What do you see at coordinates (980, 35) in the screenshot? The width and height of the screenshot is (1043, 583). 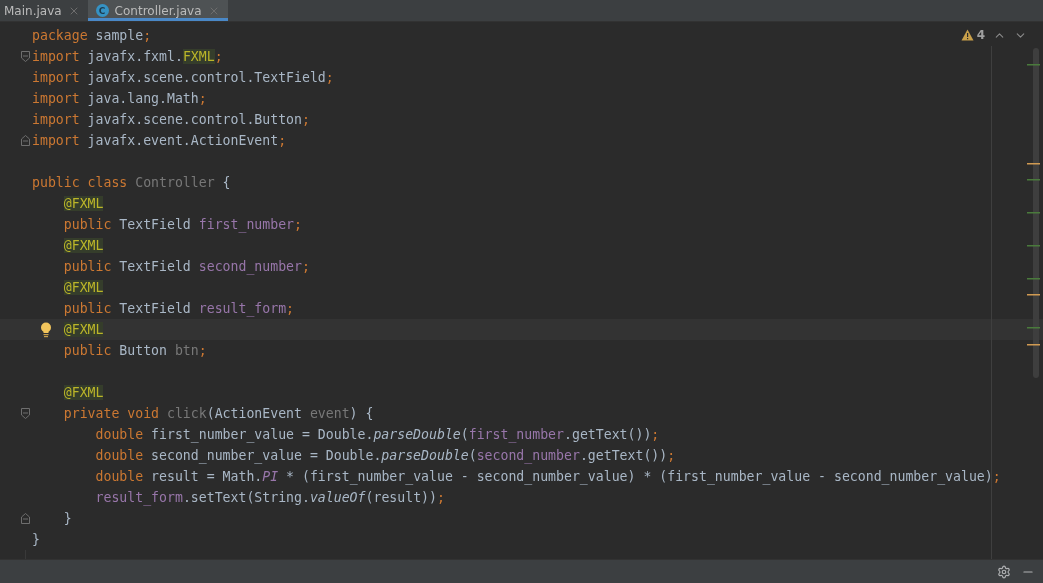 I see `warning-count: 4` at bounding box center [980, 35].